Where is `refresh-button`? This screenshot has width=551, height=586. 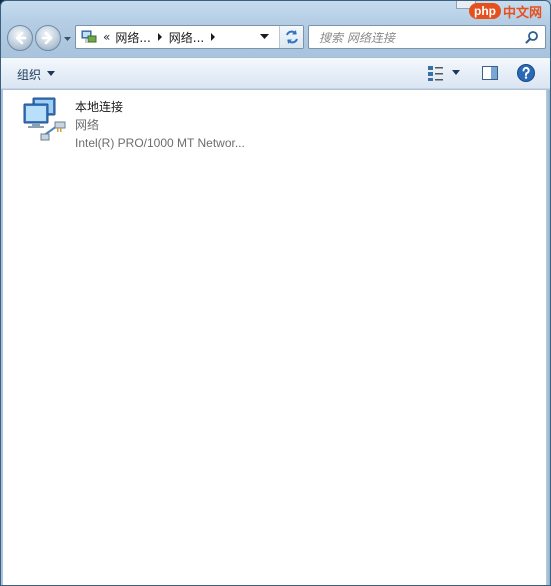
refresh-button is located at coordinates (291, 37).